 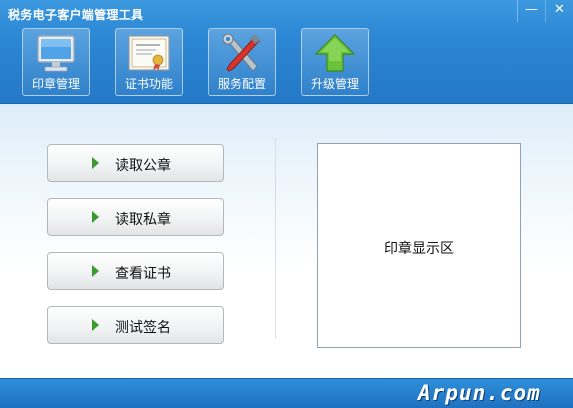 What do you see at coordinates (286, 393) in the screenshot?
I see `status-bar: Arpun.com` at bounding box center [286, 393].